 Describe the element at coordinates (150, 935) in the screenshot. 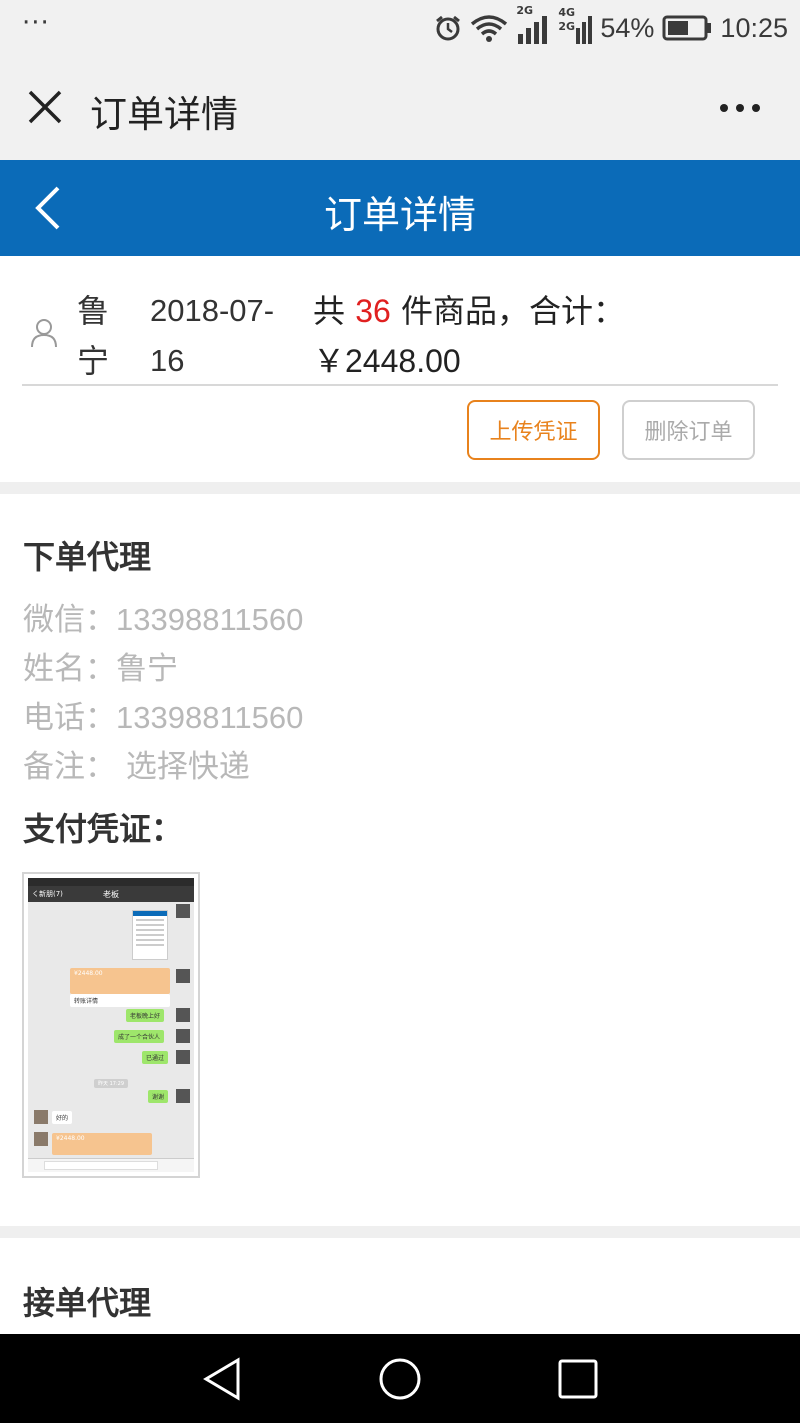

I see `receipt-doc` at that location.